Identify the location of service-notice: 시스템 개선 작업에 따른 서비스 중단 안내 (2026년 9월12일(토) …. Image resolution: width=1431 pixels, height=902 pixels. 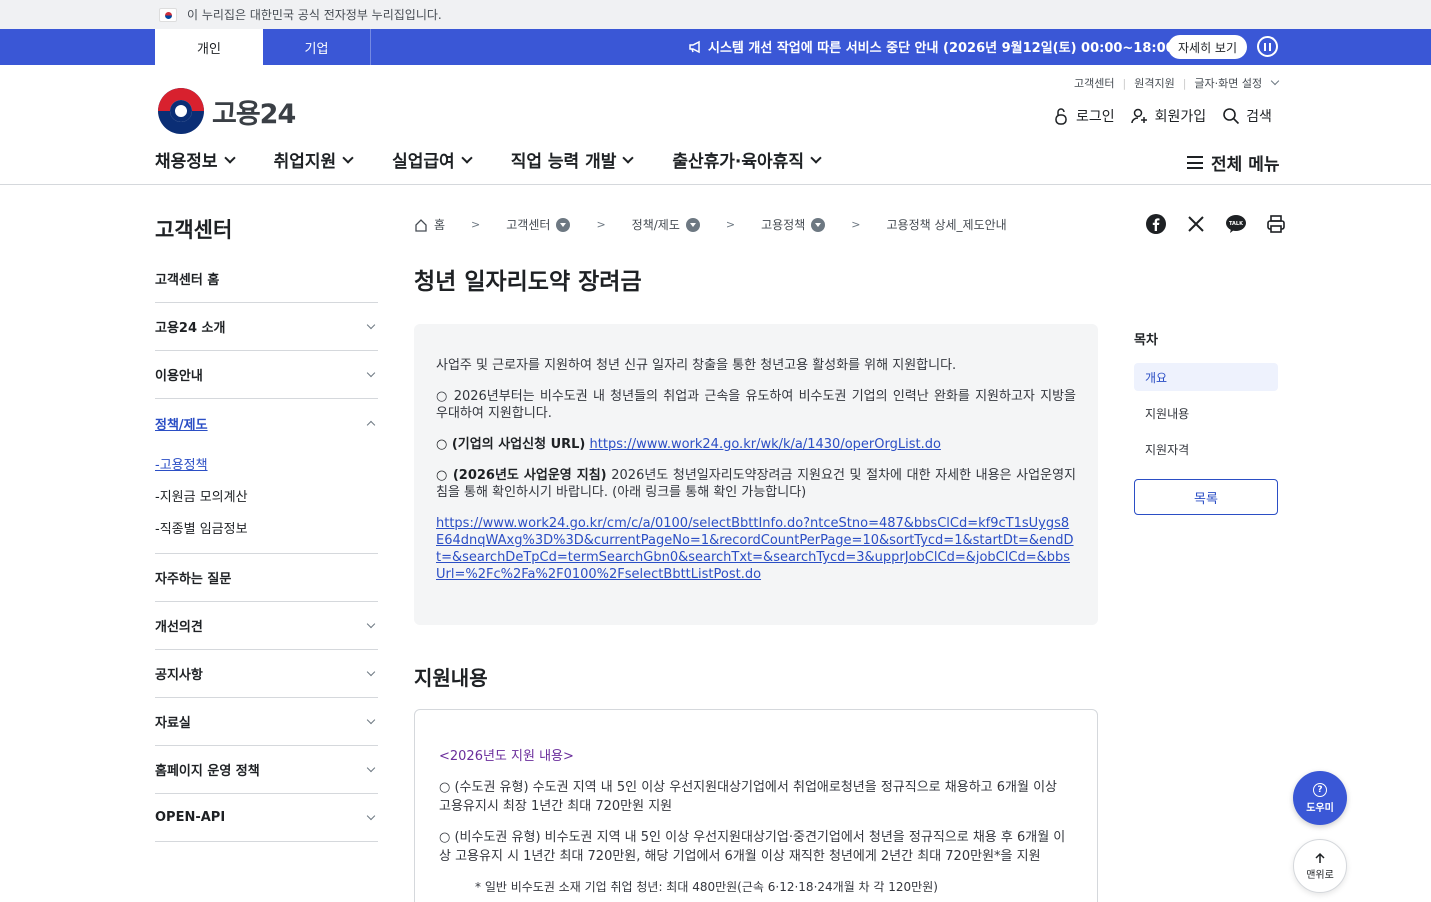
(934, 46).